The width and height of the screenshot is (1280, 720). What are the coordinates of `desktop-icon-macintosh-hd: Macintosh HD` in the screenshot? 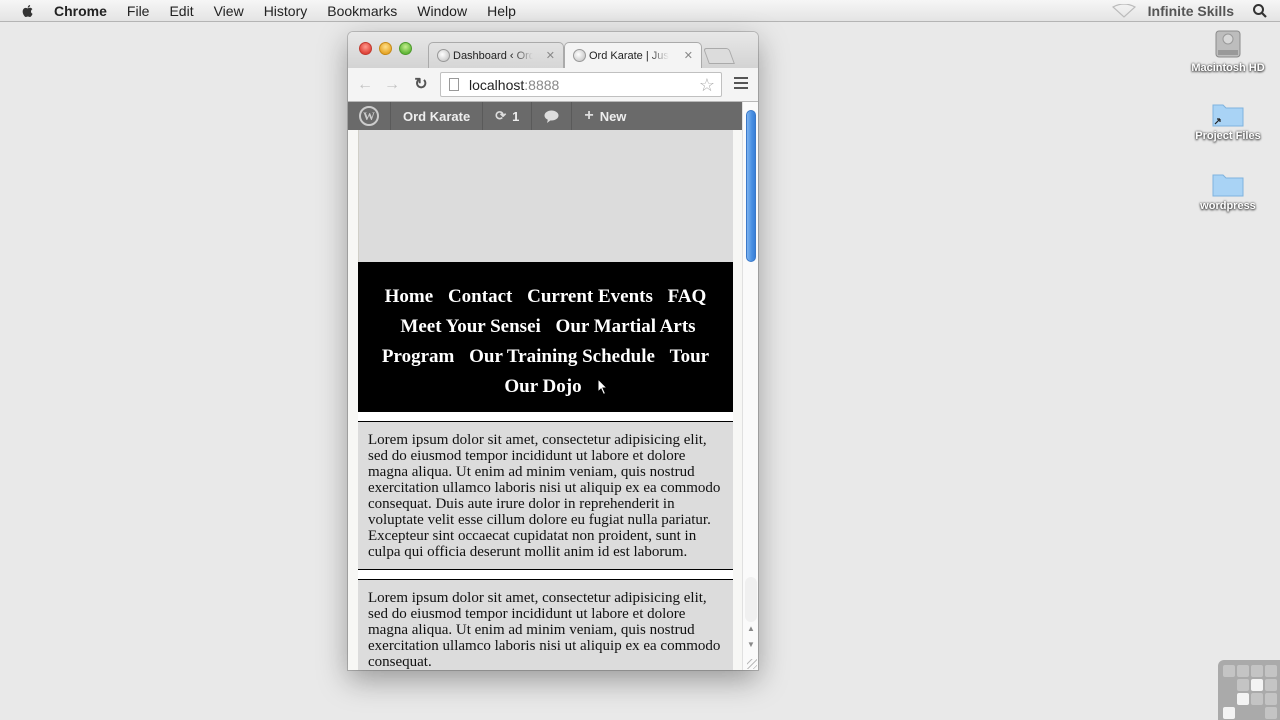 It's located at (1228, 51).